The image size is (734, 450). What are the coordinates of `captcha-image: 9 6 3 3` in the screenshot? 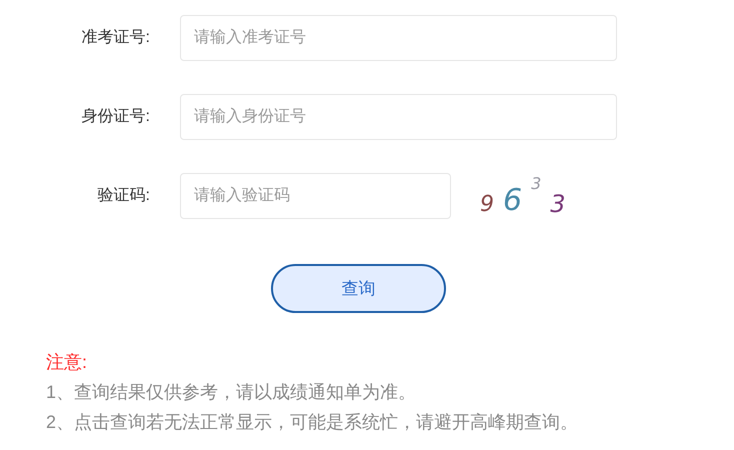 It's located at (523, 196).